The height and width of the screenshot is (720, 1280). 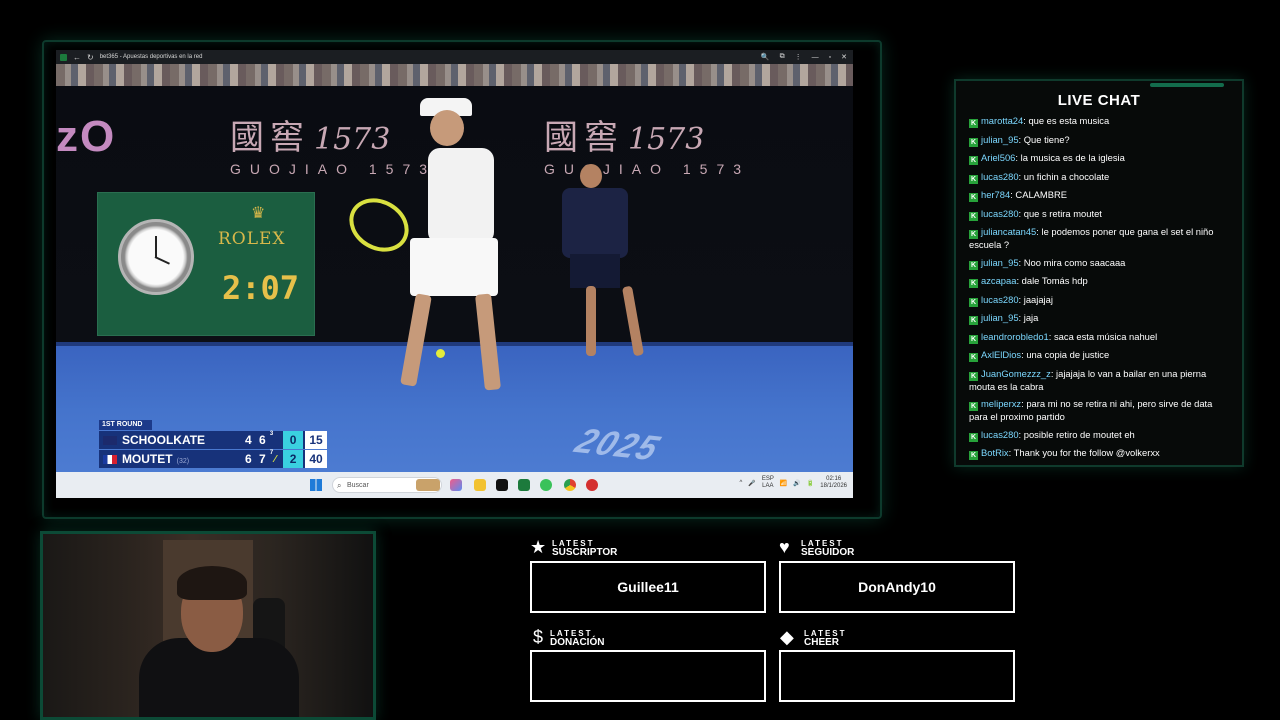 I want to click on volume-icon: 🔊, so click(x=796, y=483).